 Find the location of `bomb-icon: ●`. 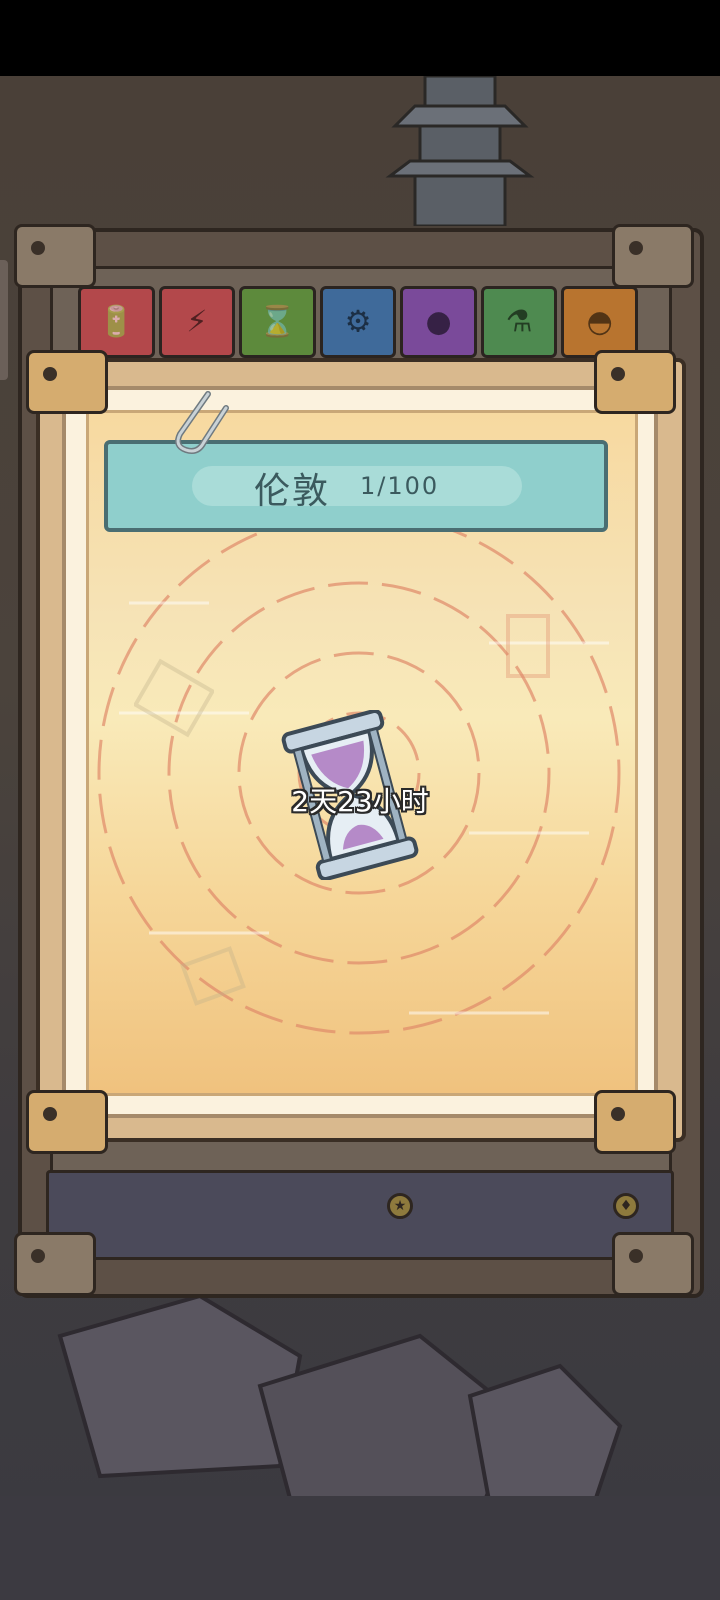

bomb-icon: ● is located at coordinates (438, 322).